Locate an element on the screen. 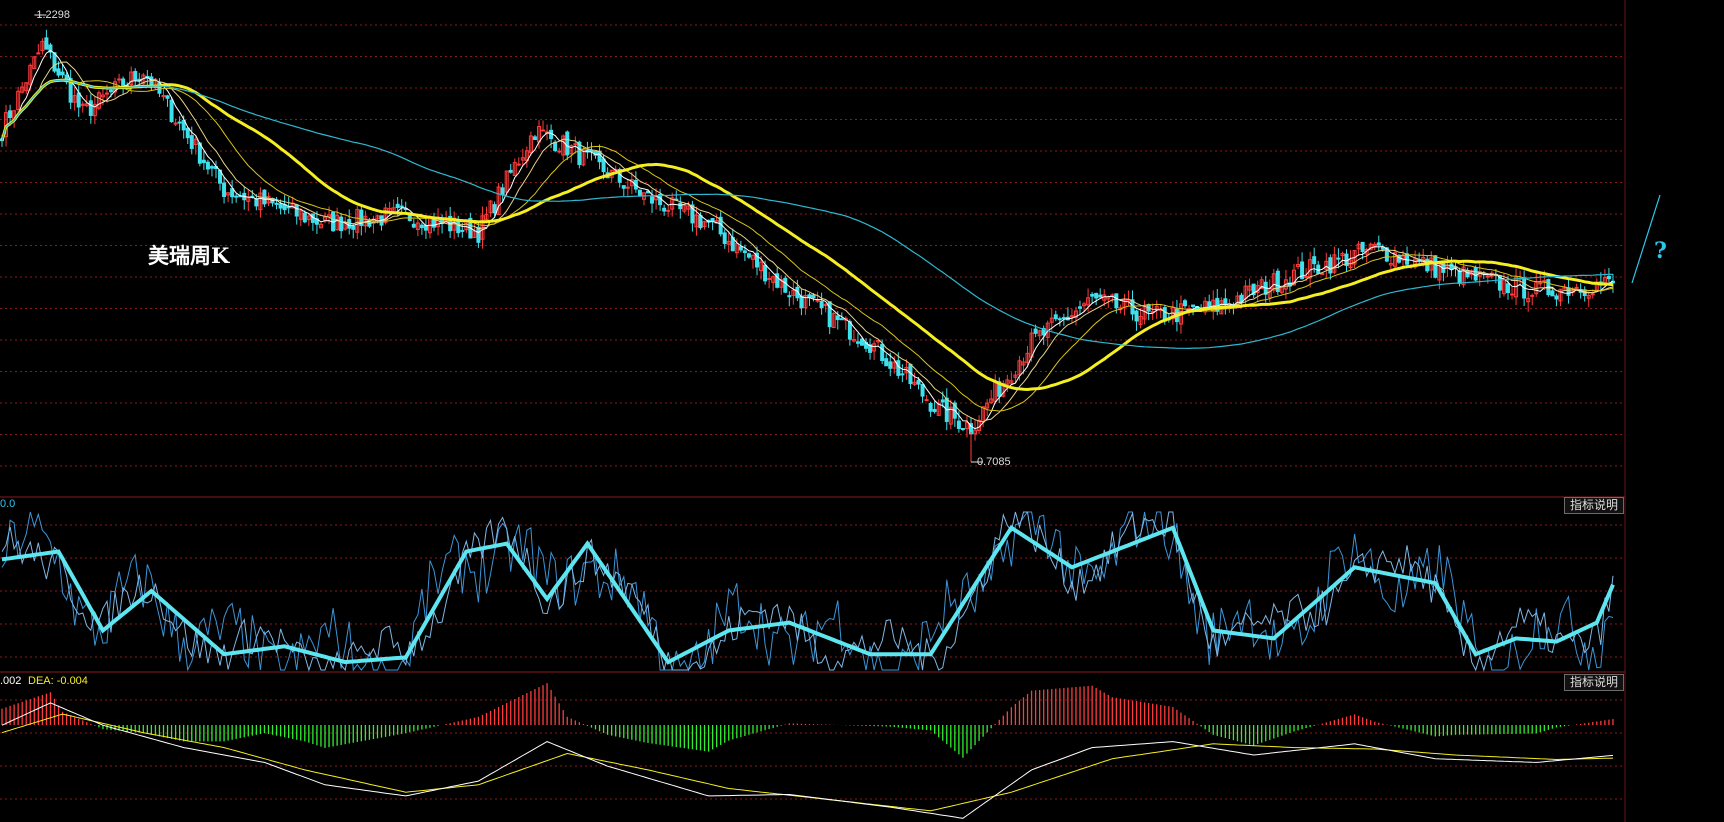 The width and height of the screenshot is (1724, 822). low-price-label: 0.7085 is located at coordinates (994, 462).